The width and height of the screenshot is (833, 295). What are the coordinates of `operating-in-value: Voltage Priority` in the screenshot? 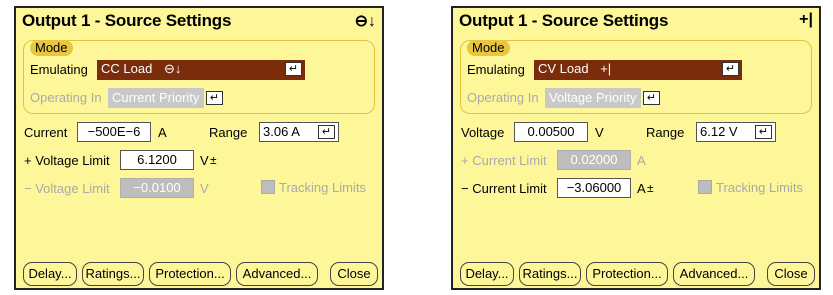 It's located at (593, 97).